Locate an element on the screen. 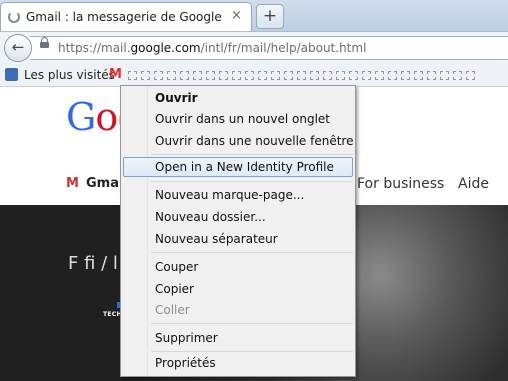 The height and width of the screenshot is (381, 508). nav-aide: Aide is located at coordinates (473, 184).